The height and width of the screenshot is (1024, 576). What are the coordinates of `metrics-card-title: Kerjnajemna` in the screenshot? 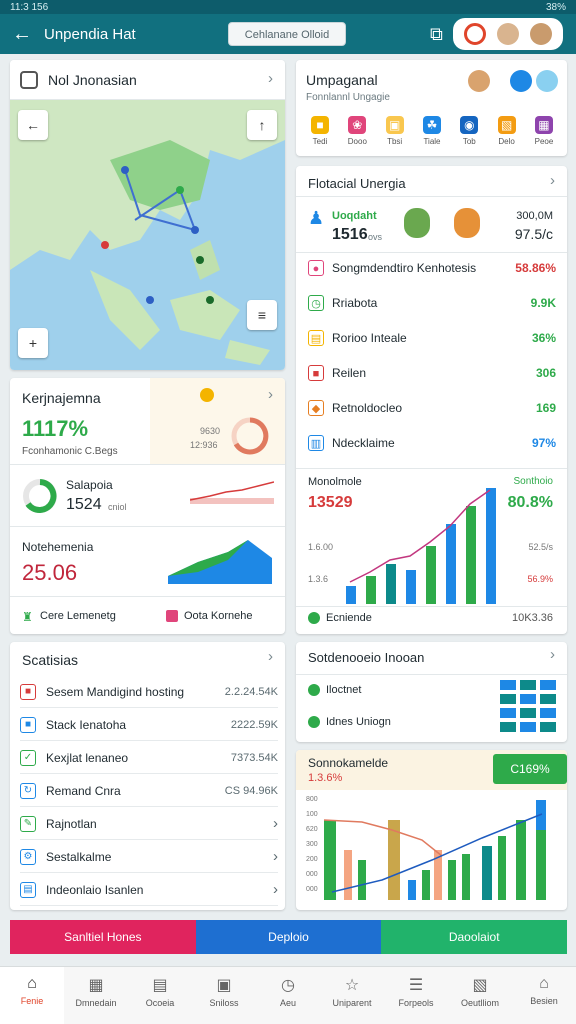 It's located at (61, 398).